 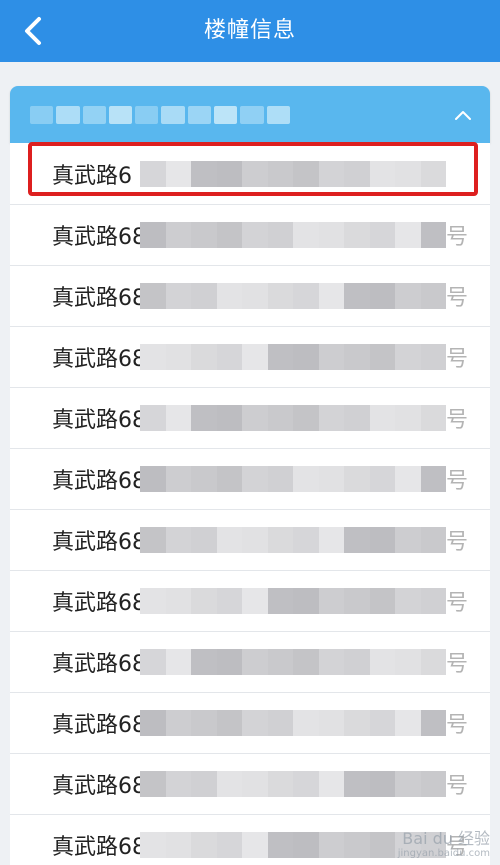 I want to click on collapse-button, so click(x=463, y=115).